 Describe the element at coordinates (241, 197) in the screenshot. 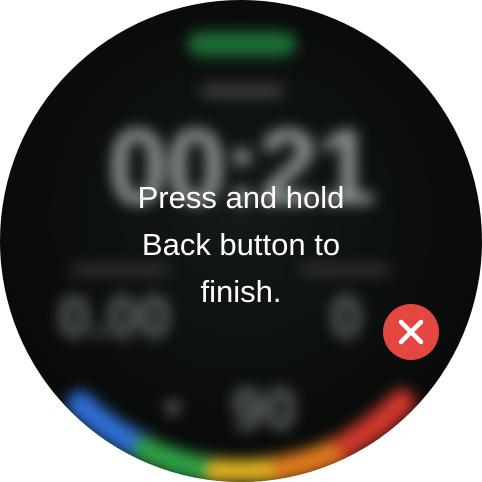

I see `instruction-line-1: Press and hold` at that location.